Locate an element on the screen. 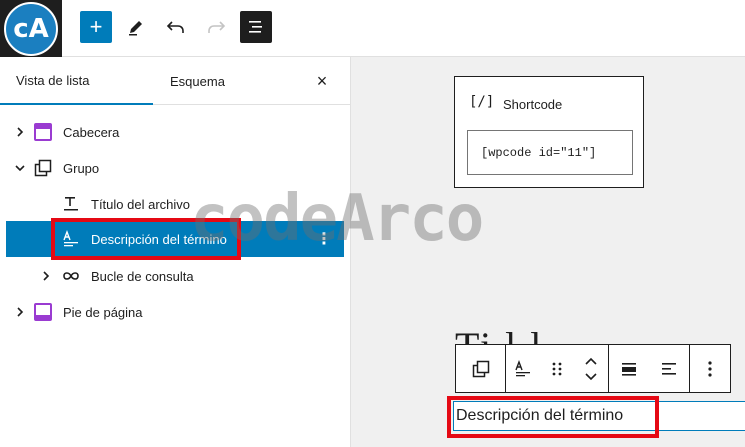 The image size is (745, 447). tab-outline: Esquema is located at coordinates (197, 81).